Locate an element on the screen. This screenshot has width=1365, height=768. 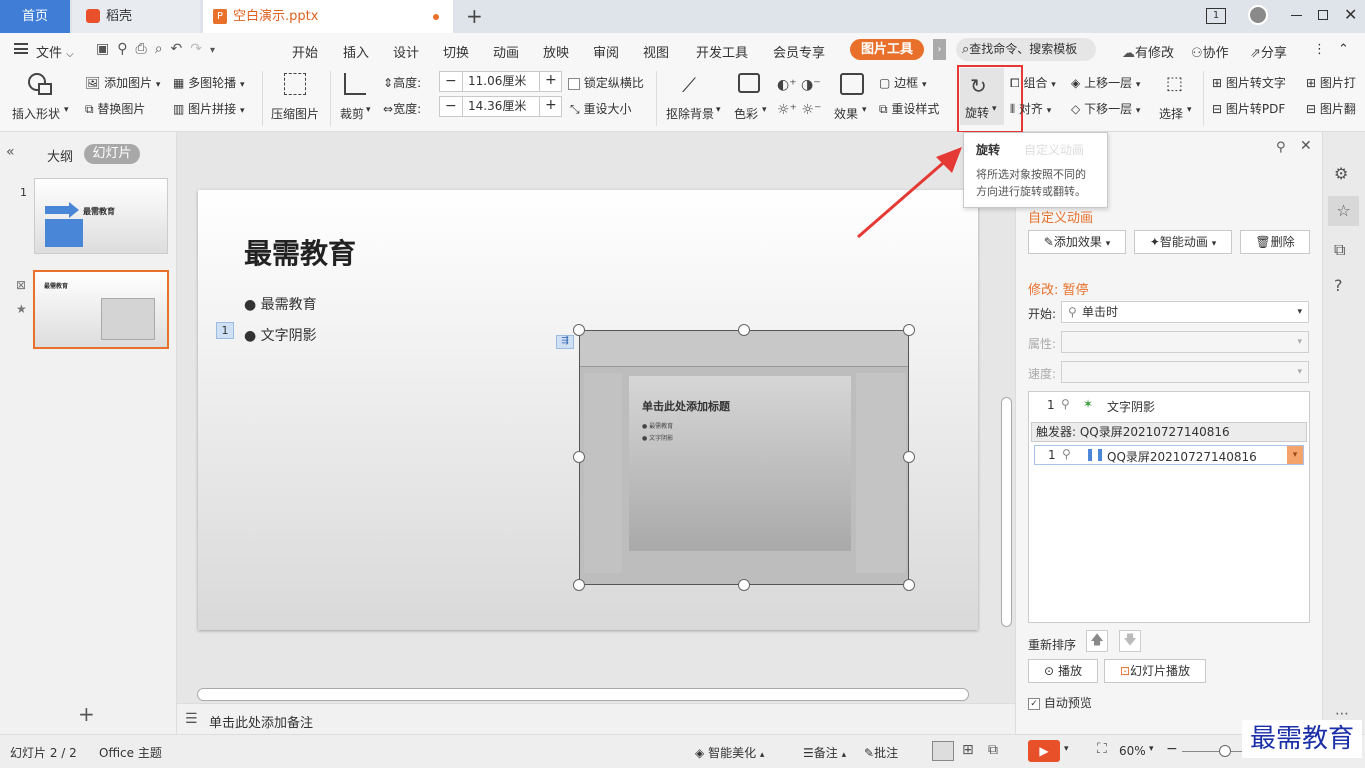
add-picture-button: 🖼 添加图片 ▾ is located at coordinates (122, 82).